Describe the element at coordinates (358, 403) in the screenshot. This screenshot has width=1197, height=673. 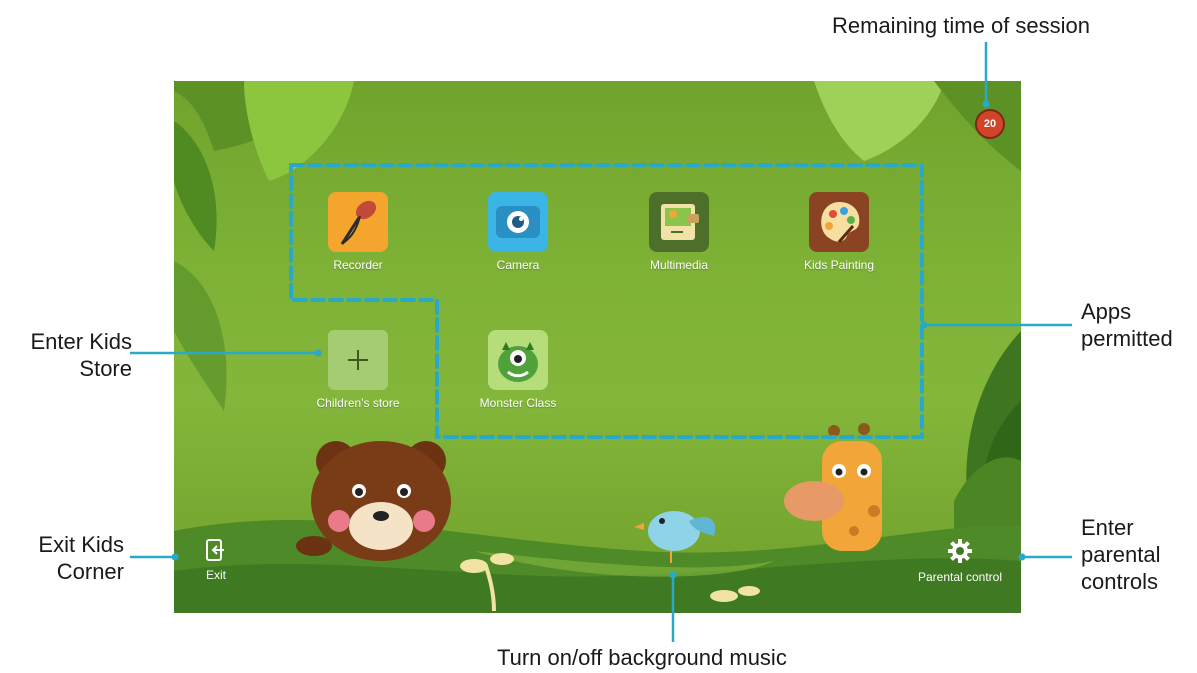
I see `app-label: Children's store` at that location.